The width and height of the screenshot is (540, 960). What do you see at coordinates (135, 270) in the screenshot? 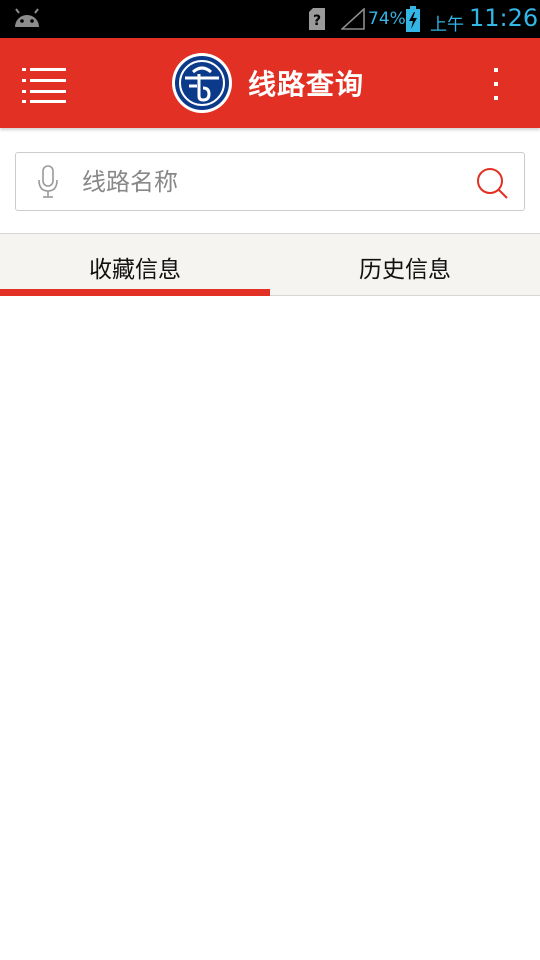
I see `tab-label: 收藏信息` at bounding box center [135, 270].